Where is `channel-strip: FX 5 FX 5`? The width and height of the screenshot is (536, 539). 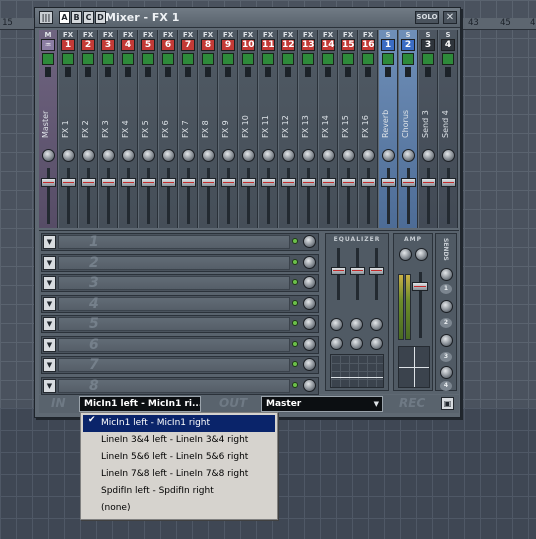 channel-strip: FX 5 FX 5 is located at coordinates (148, 129).